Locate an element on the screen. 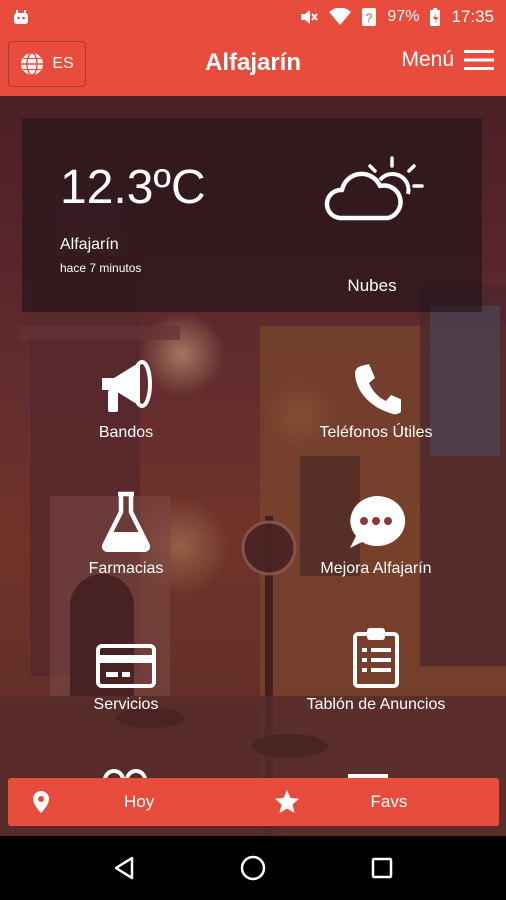 This screenshot has height=900, width=506. battery-charging-icon is located at coordinates (435, 17).